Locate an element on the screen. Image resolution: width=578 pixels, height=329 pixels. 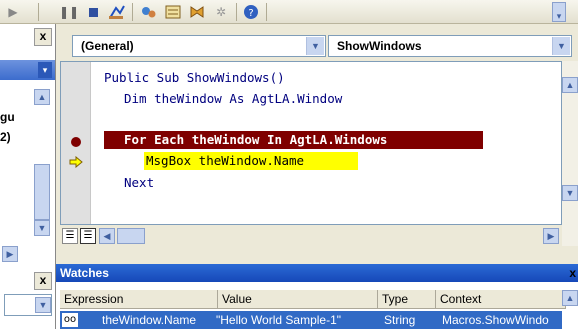
stop-icon is located at coordinates (93, 12).